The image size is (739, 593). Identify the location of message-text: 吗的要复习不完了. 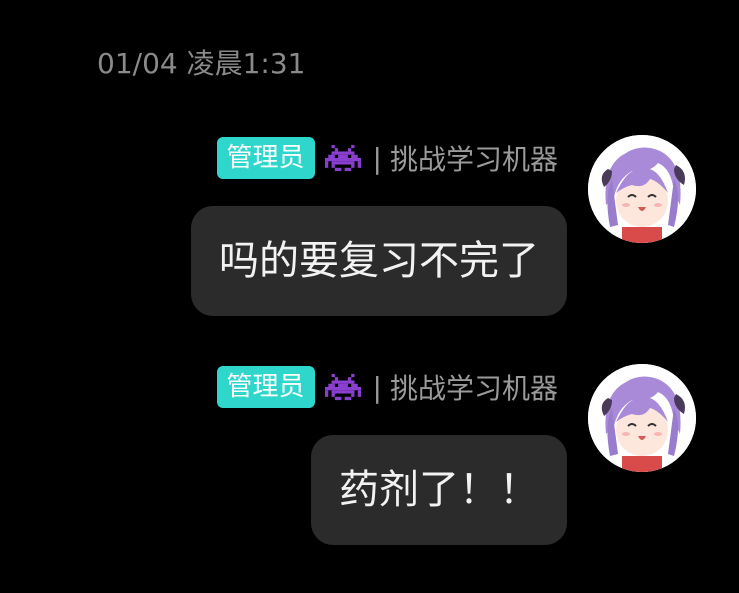
(379, 261).